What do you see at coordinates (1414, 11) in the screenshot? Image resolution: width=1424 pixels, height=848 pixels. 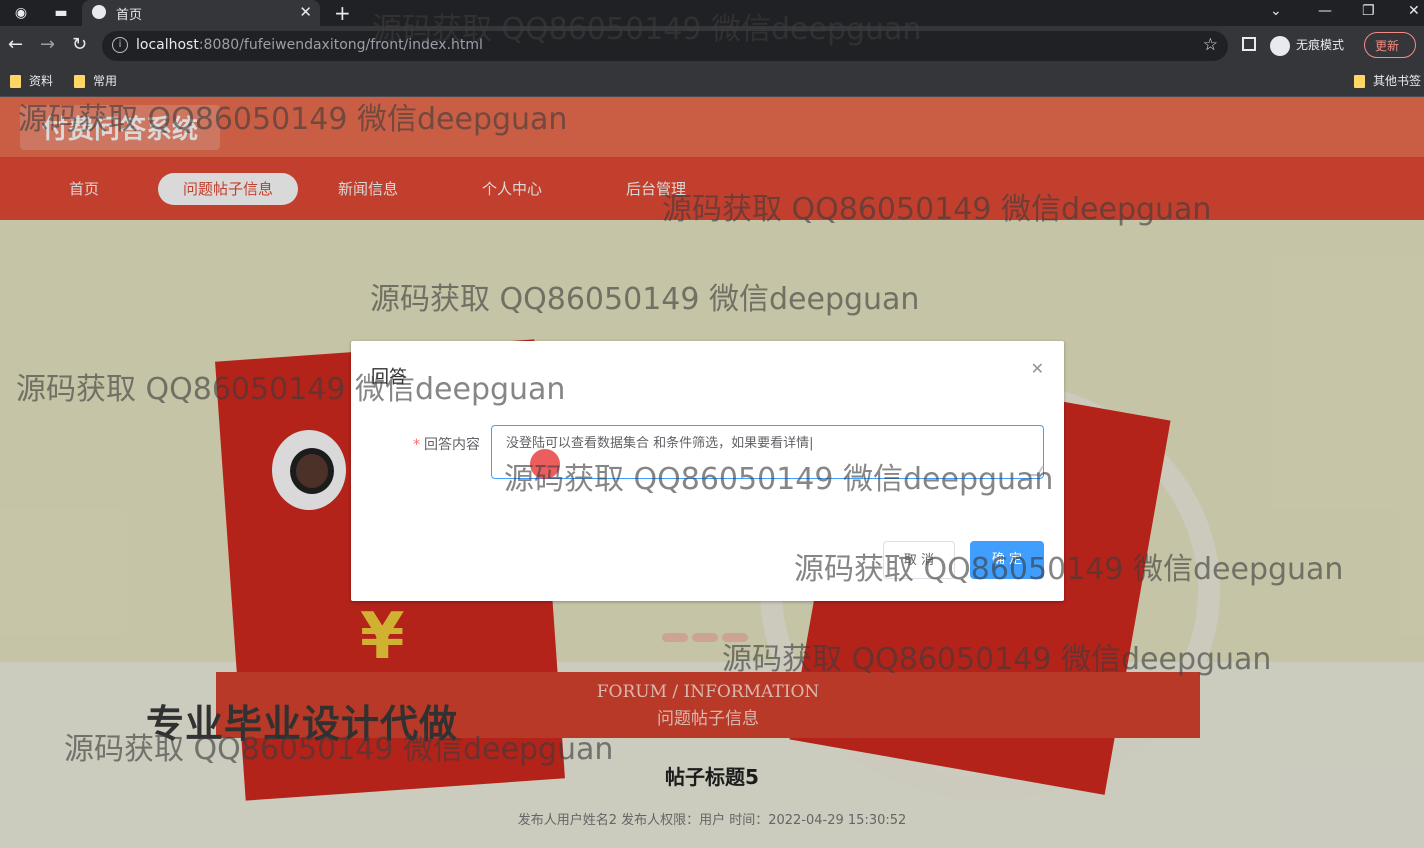 I see `window-close-icon: ✕` at bounding box center [1414, 11].